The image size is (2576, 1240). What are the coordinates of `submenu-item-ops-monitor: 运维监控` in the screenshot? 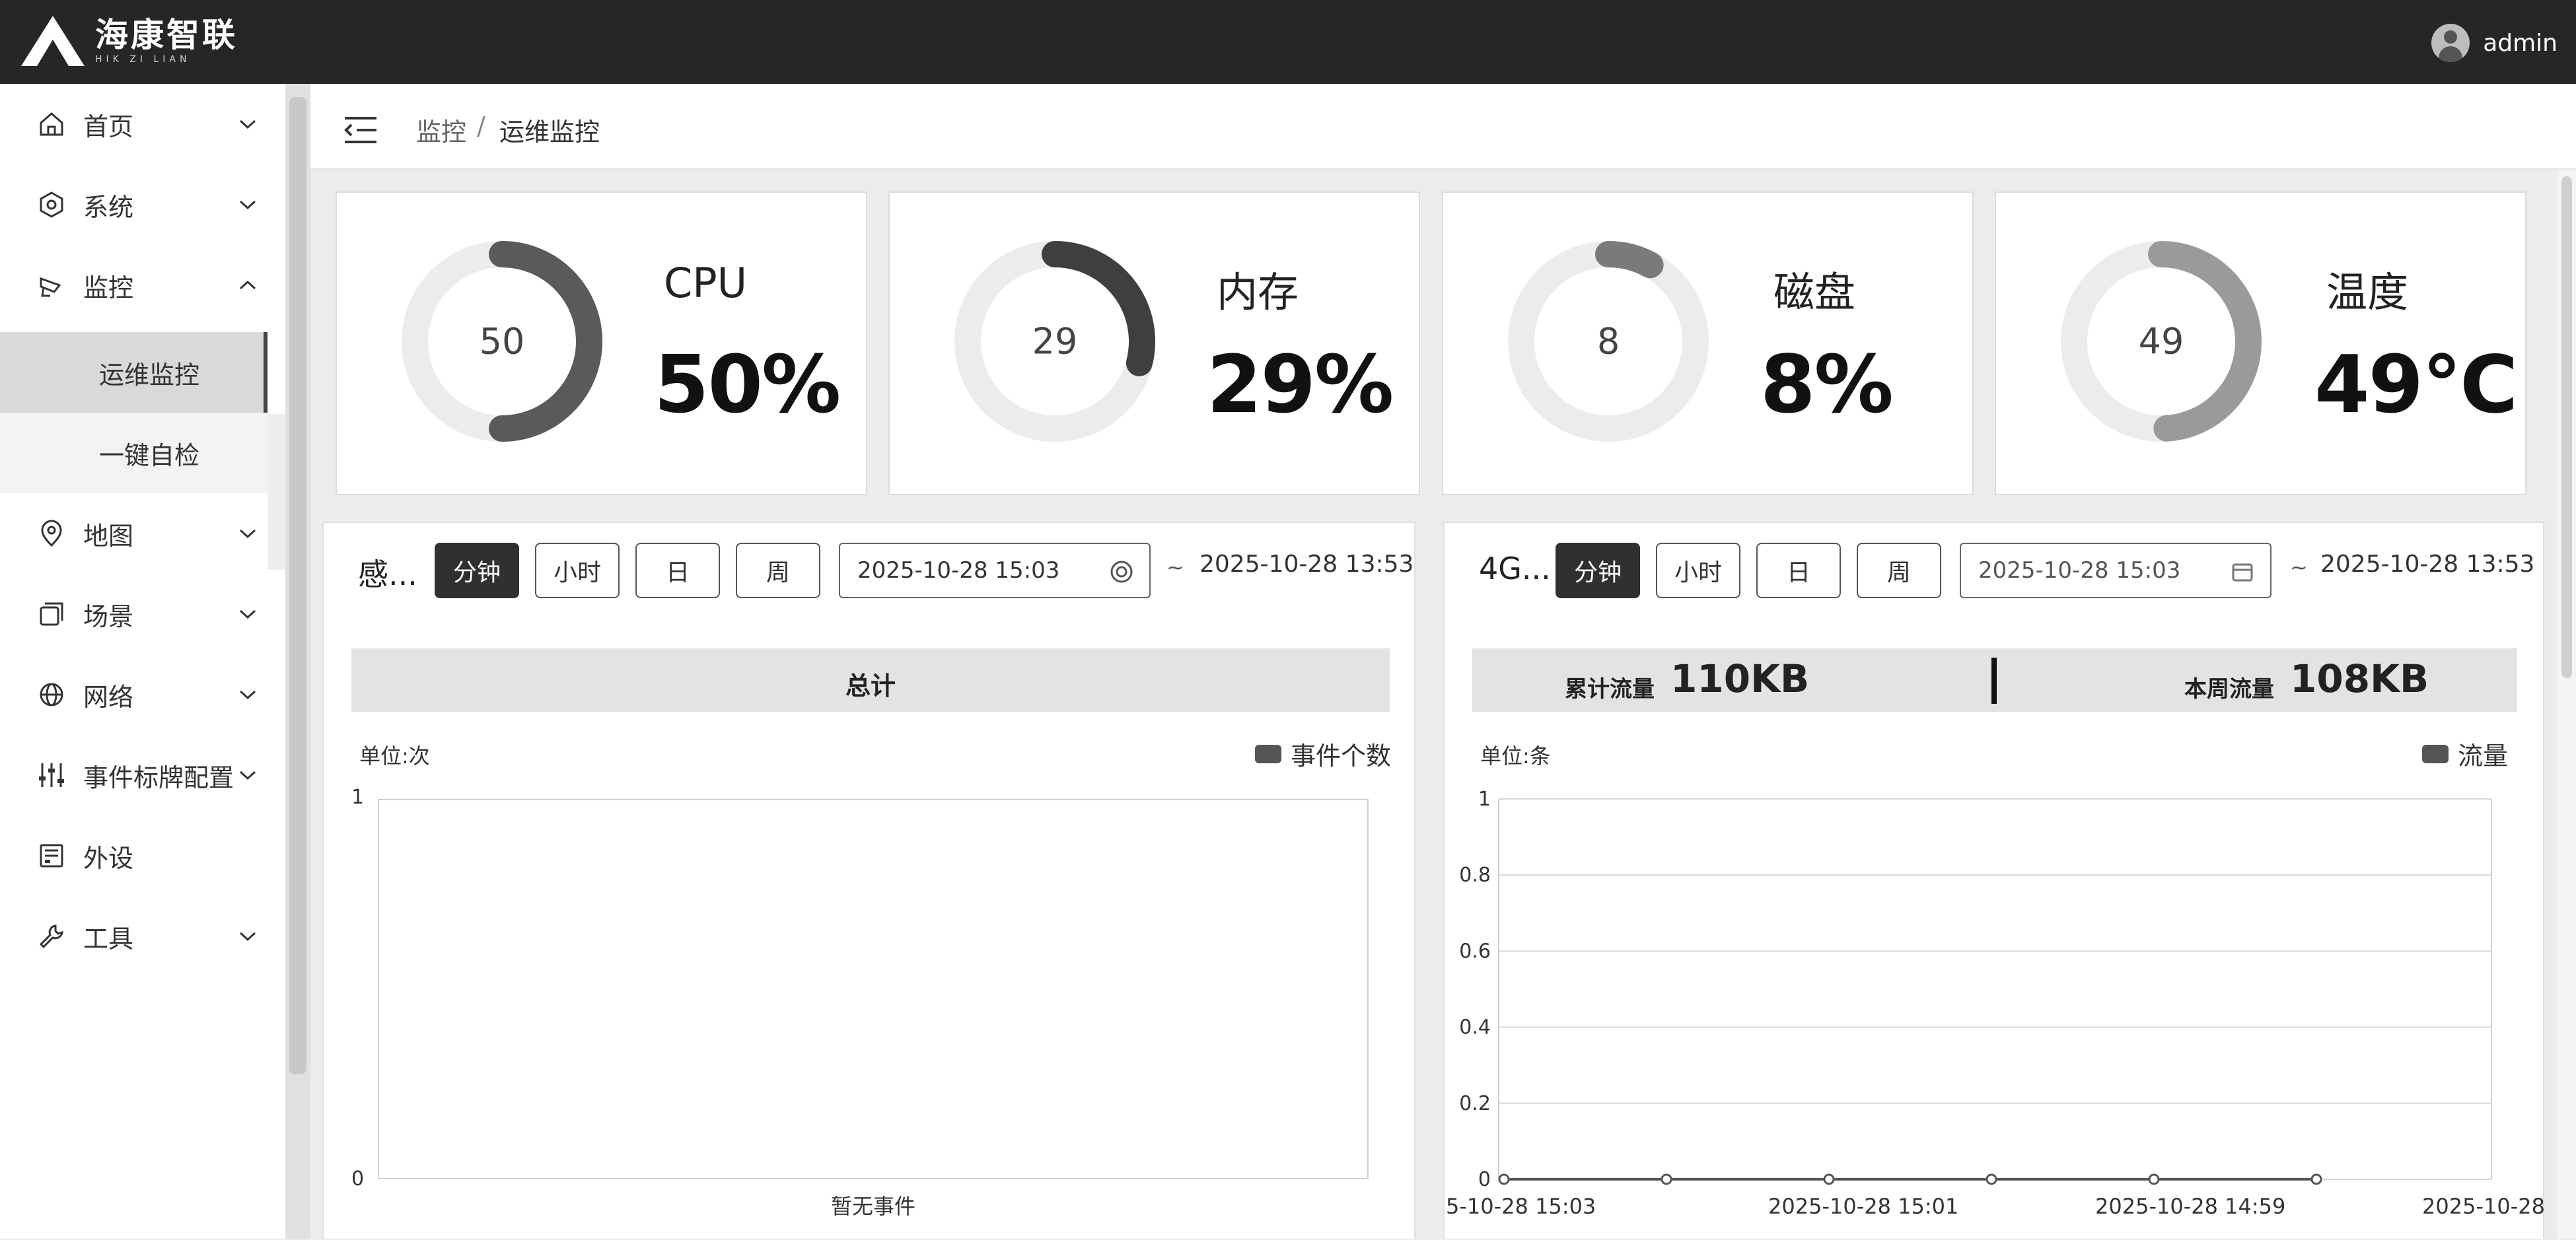 It's located at (134, 372).